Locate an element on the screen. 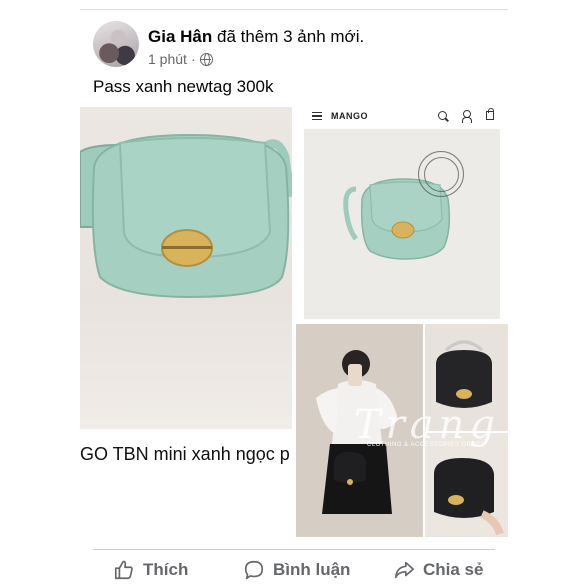  post-header: Gia Hân đã thêm 3 ảnh mới. 1 phút · is located at coordinates (303, 45).